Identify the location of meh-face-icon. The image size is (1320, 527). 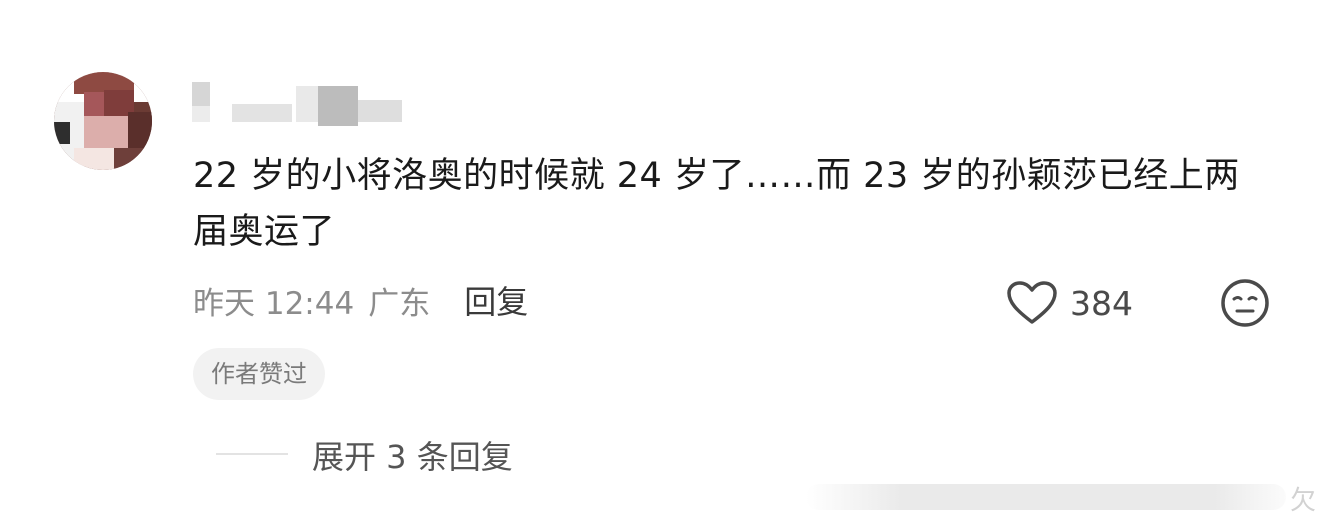
(1245, 305).